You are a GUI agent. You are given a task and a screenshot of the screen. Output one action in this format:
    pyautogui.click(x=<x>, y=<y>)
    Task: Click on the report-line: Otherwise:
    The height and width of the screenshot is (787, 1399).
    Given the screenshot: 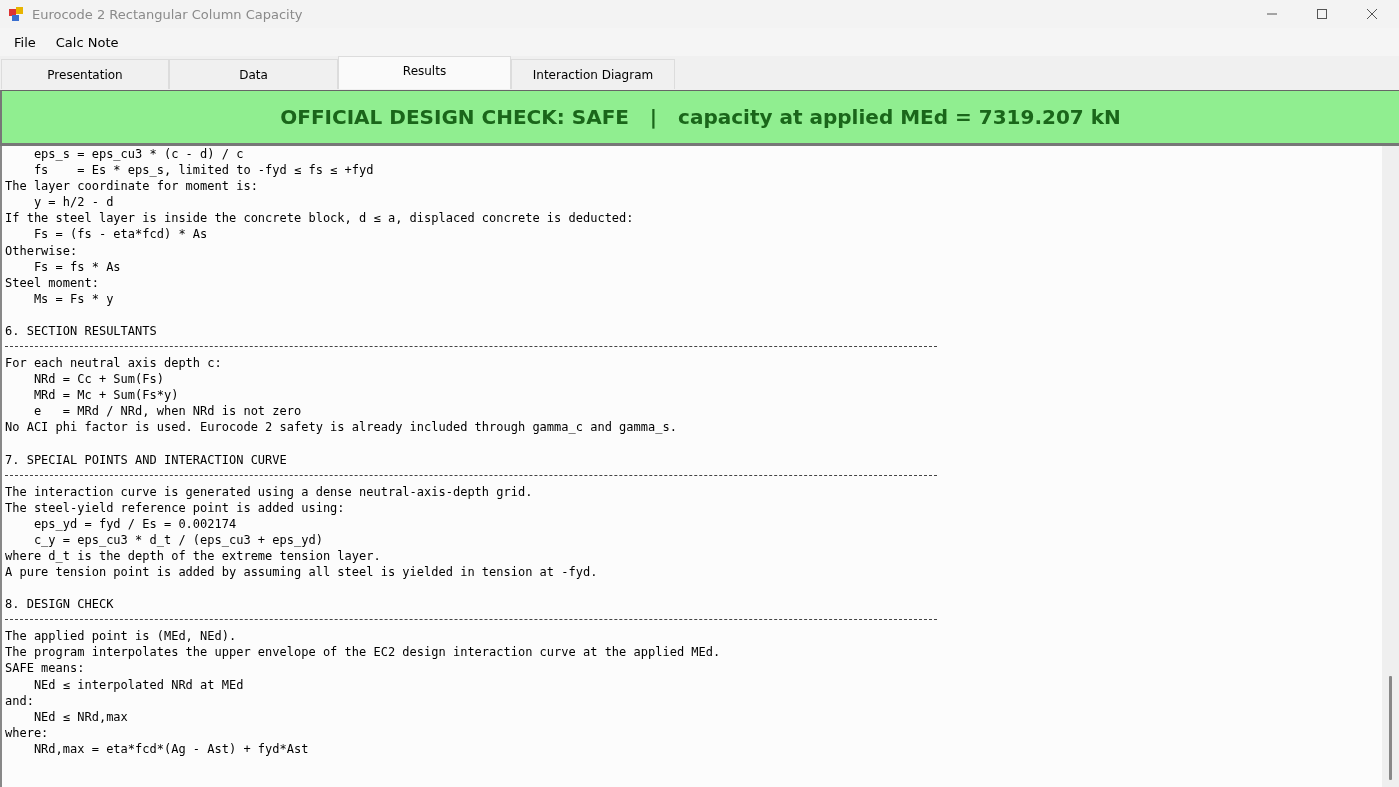 What is the action you would take?
    pyautogui.click(x=42, y=250)
    